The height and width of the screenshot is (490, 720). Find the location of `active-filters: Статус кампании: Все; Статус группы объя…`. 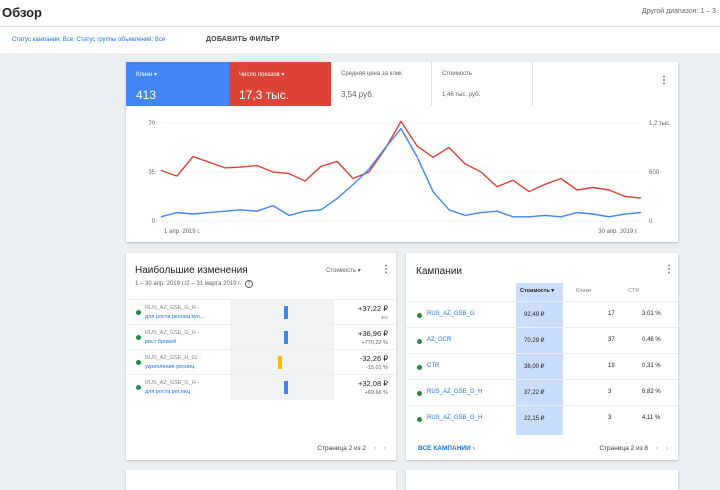

active-filters: Статус кампании: Все; Статус группы объя… is located at coordinates (88, 40).